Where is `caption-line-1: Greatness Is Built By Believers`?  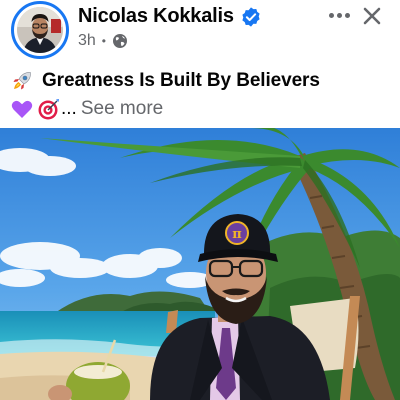 caption-line-1: Greatness Is Built By Believers is located at coordinates (202, 81).